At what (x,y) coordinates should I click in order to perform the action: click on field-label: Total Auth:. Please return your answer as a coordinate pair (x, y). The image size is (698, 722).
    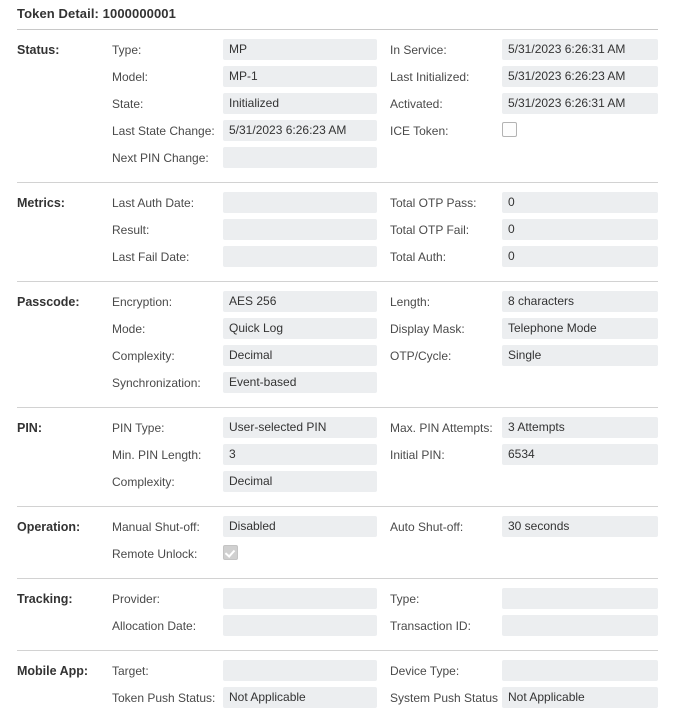
    Looking at the image, I should click on (418, 257).